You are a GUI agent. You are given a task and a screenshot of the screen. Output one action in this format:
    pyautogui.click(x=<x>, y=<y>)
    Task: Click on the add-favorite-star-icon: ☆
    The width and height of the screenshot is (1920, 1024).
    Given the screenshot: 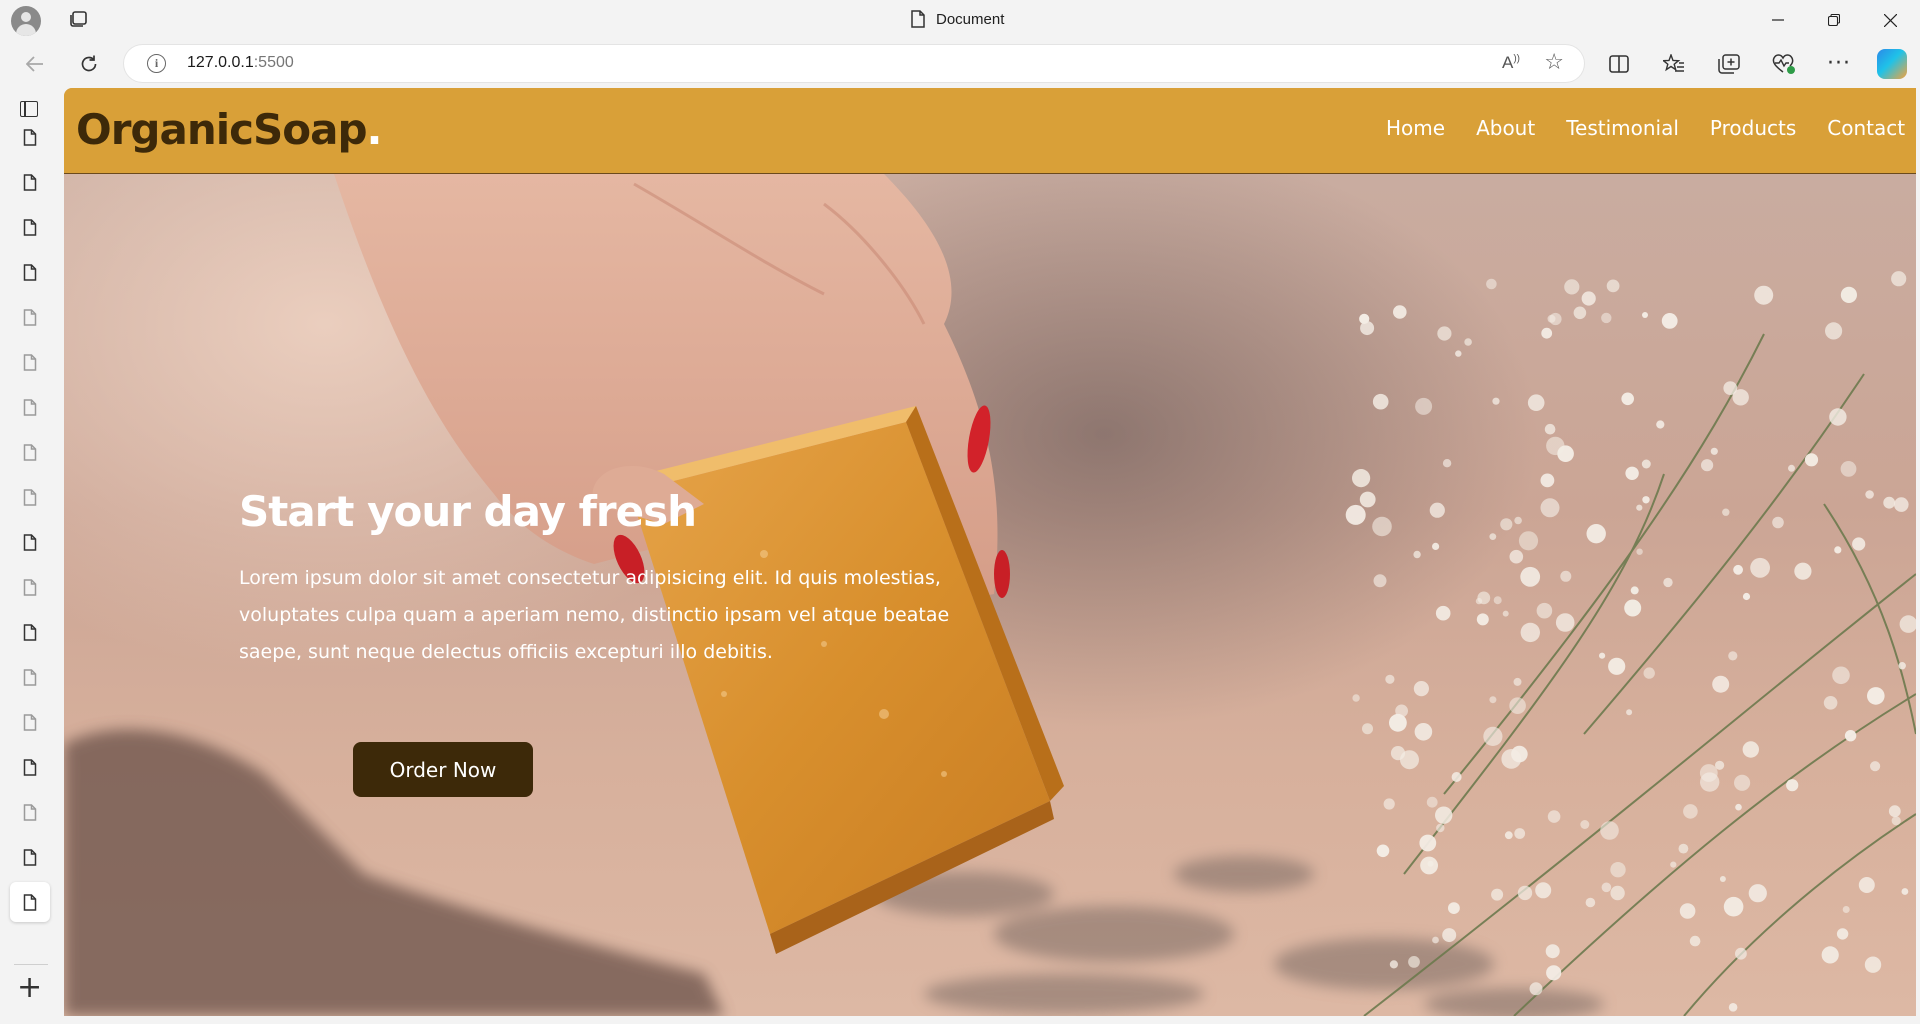 What is the action you would take?
    pyautogui.click(x=1554, y=63)
    